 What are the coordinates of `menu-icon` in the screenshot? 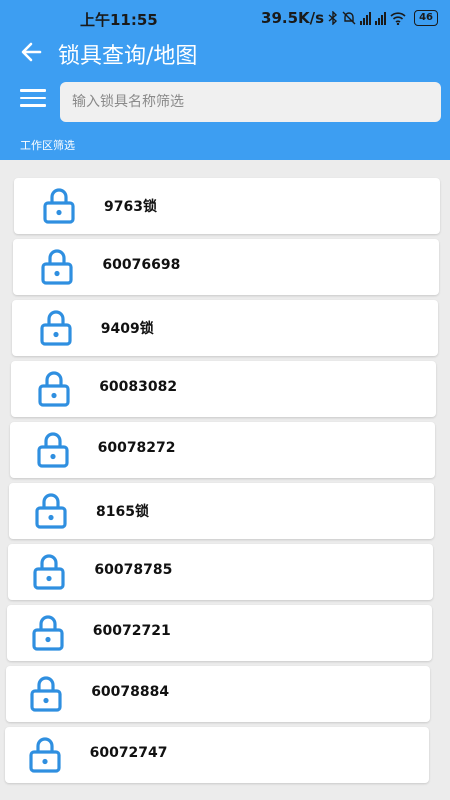 It's located at (33, 99).